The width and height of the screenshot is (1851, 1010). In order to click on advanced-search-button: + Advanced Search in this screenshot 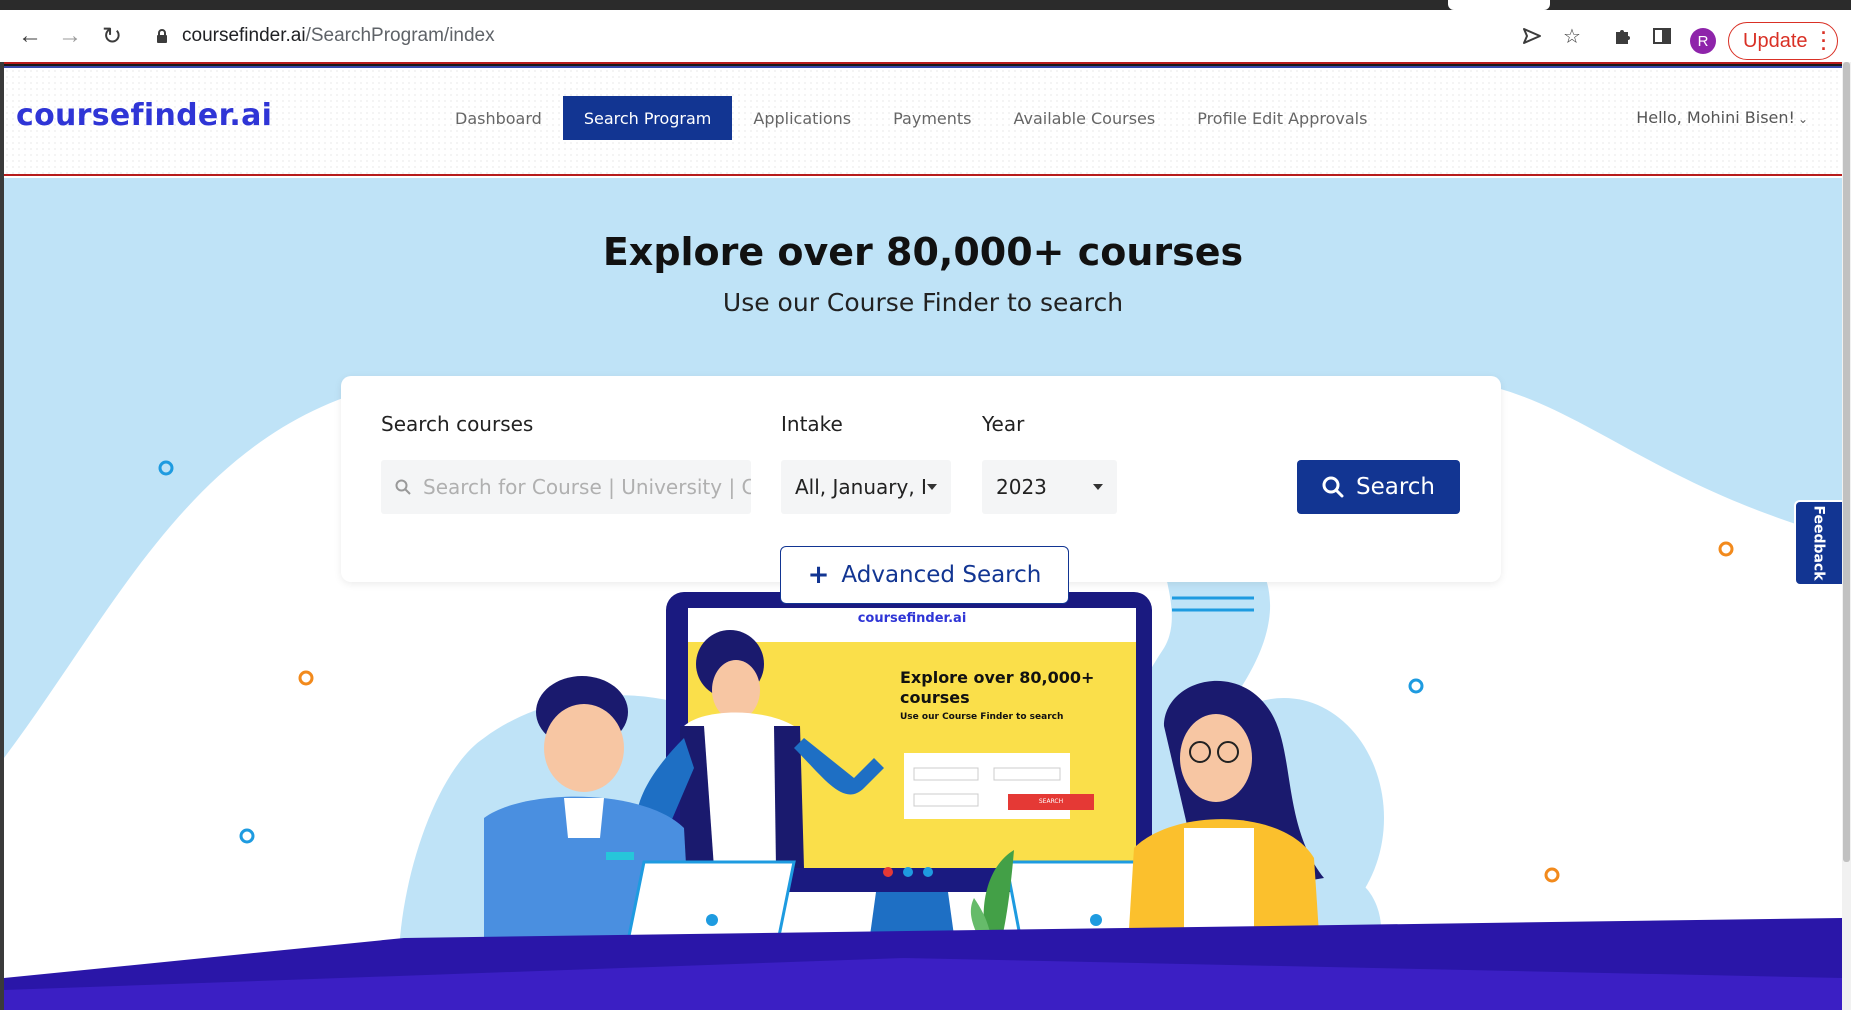, I will do `click(924, 575)`.